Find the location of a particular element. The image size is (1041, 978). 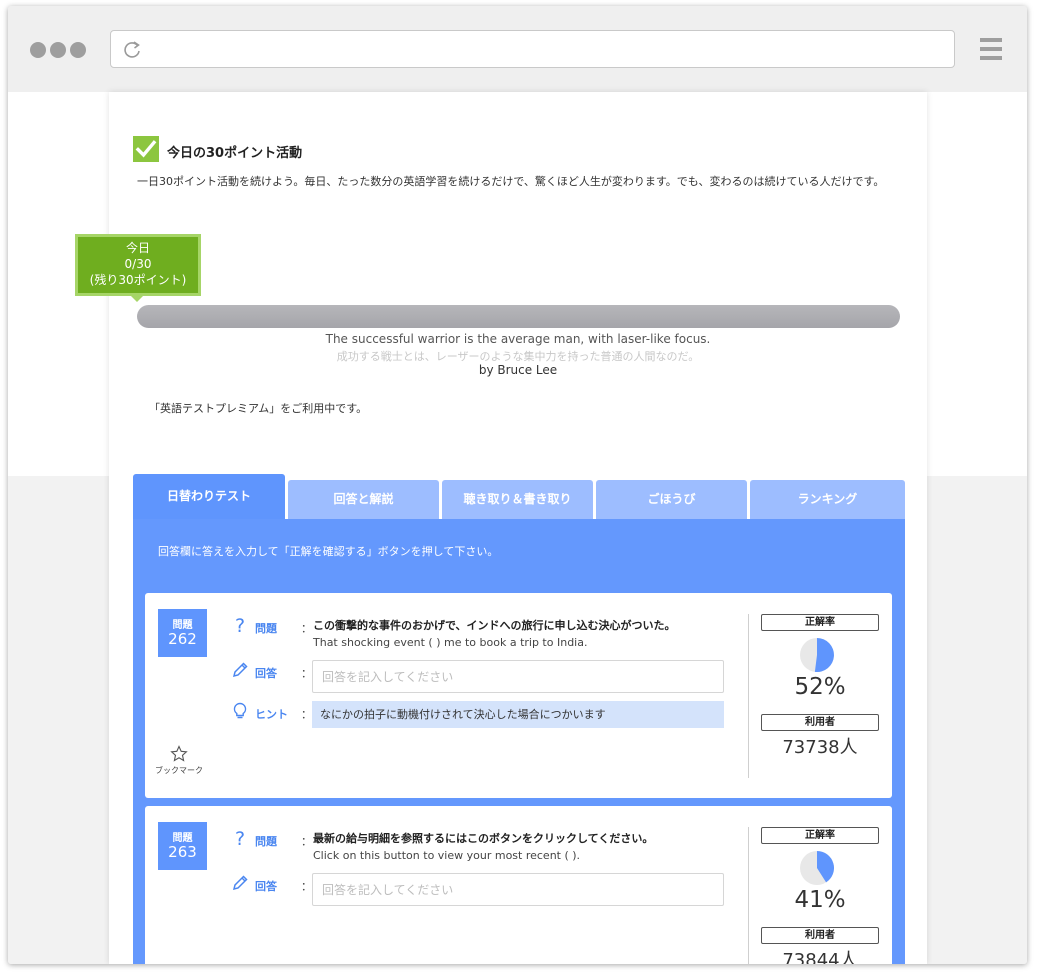

bookmark-button: ブックマーク is located at coordinates (179, 760).